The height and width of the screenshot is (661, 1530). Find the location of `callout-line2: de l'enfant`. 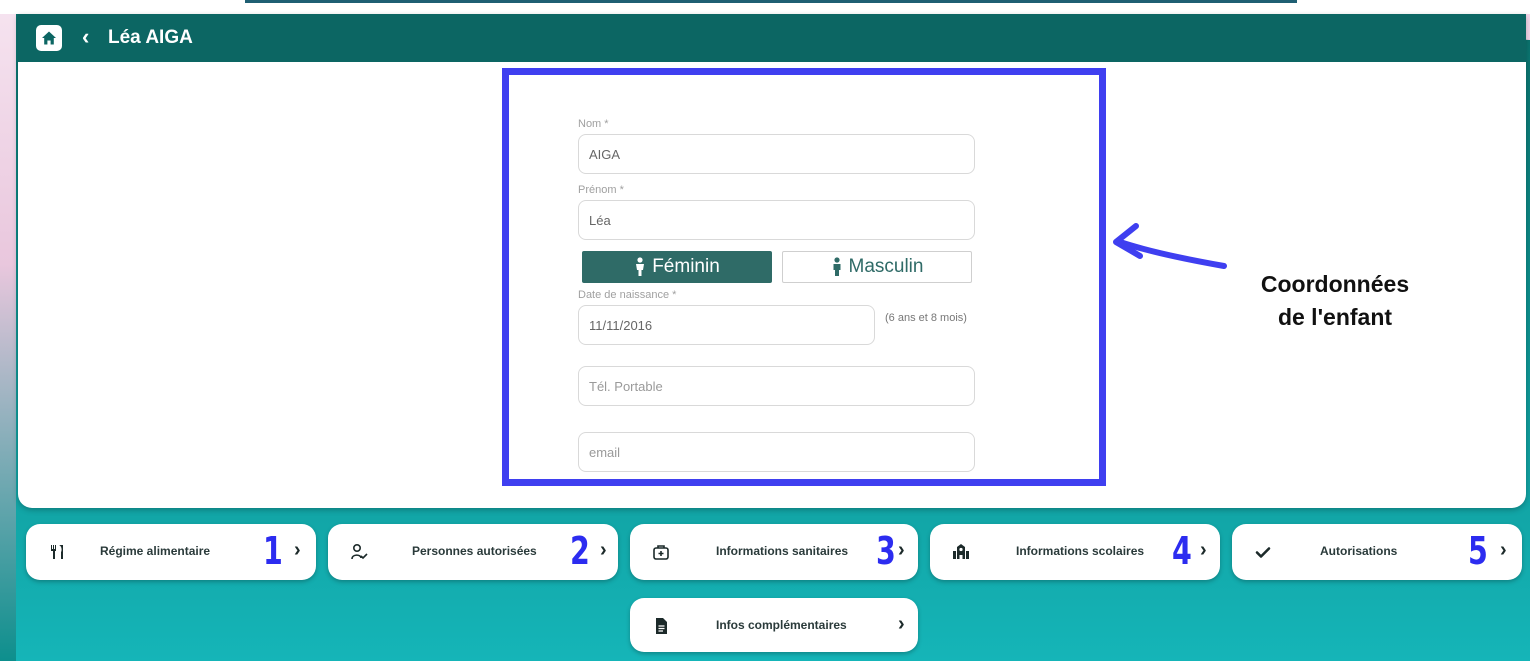

callout-line2: de l'enfant is located at coordinates (1335, 317).